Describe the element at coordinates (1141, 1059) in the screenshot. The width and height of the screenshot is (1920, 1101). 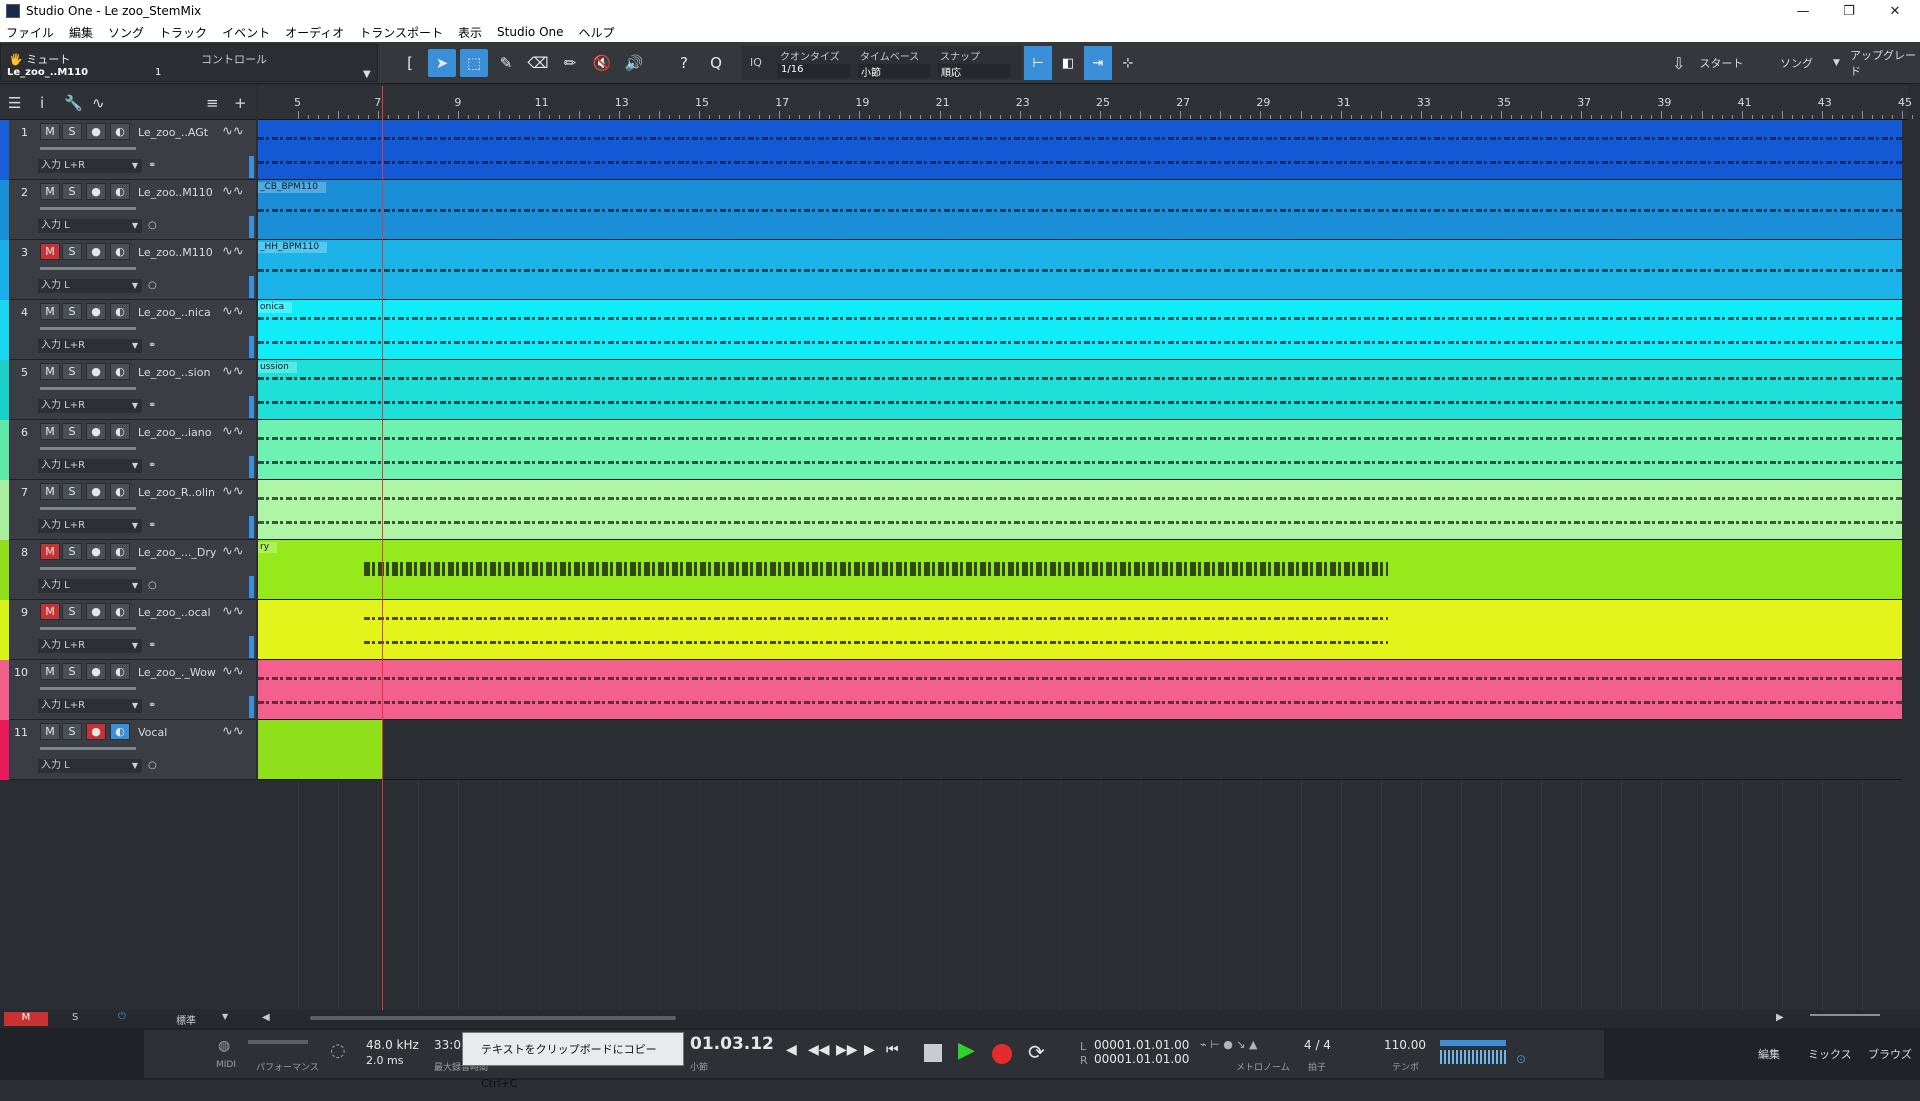
I see `right-locator: 00001.01.01.00` at that location.